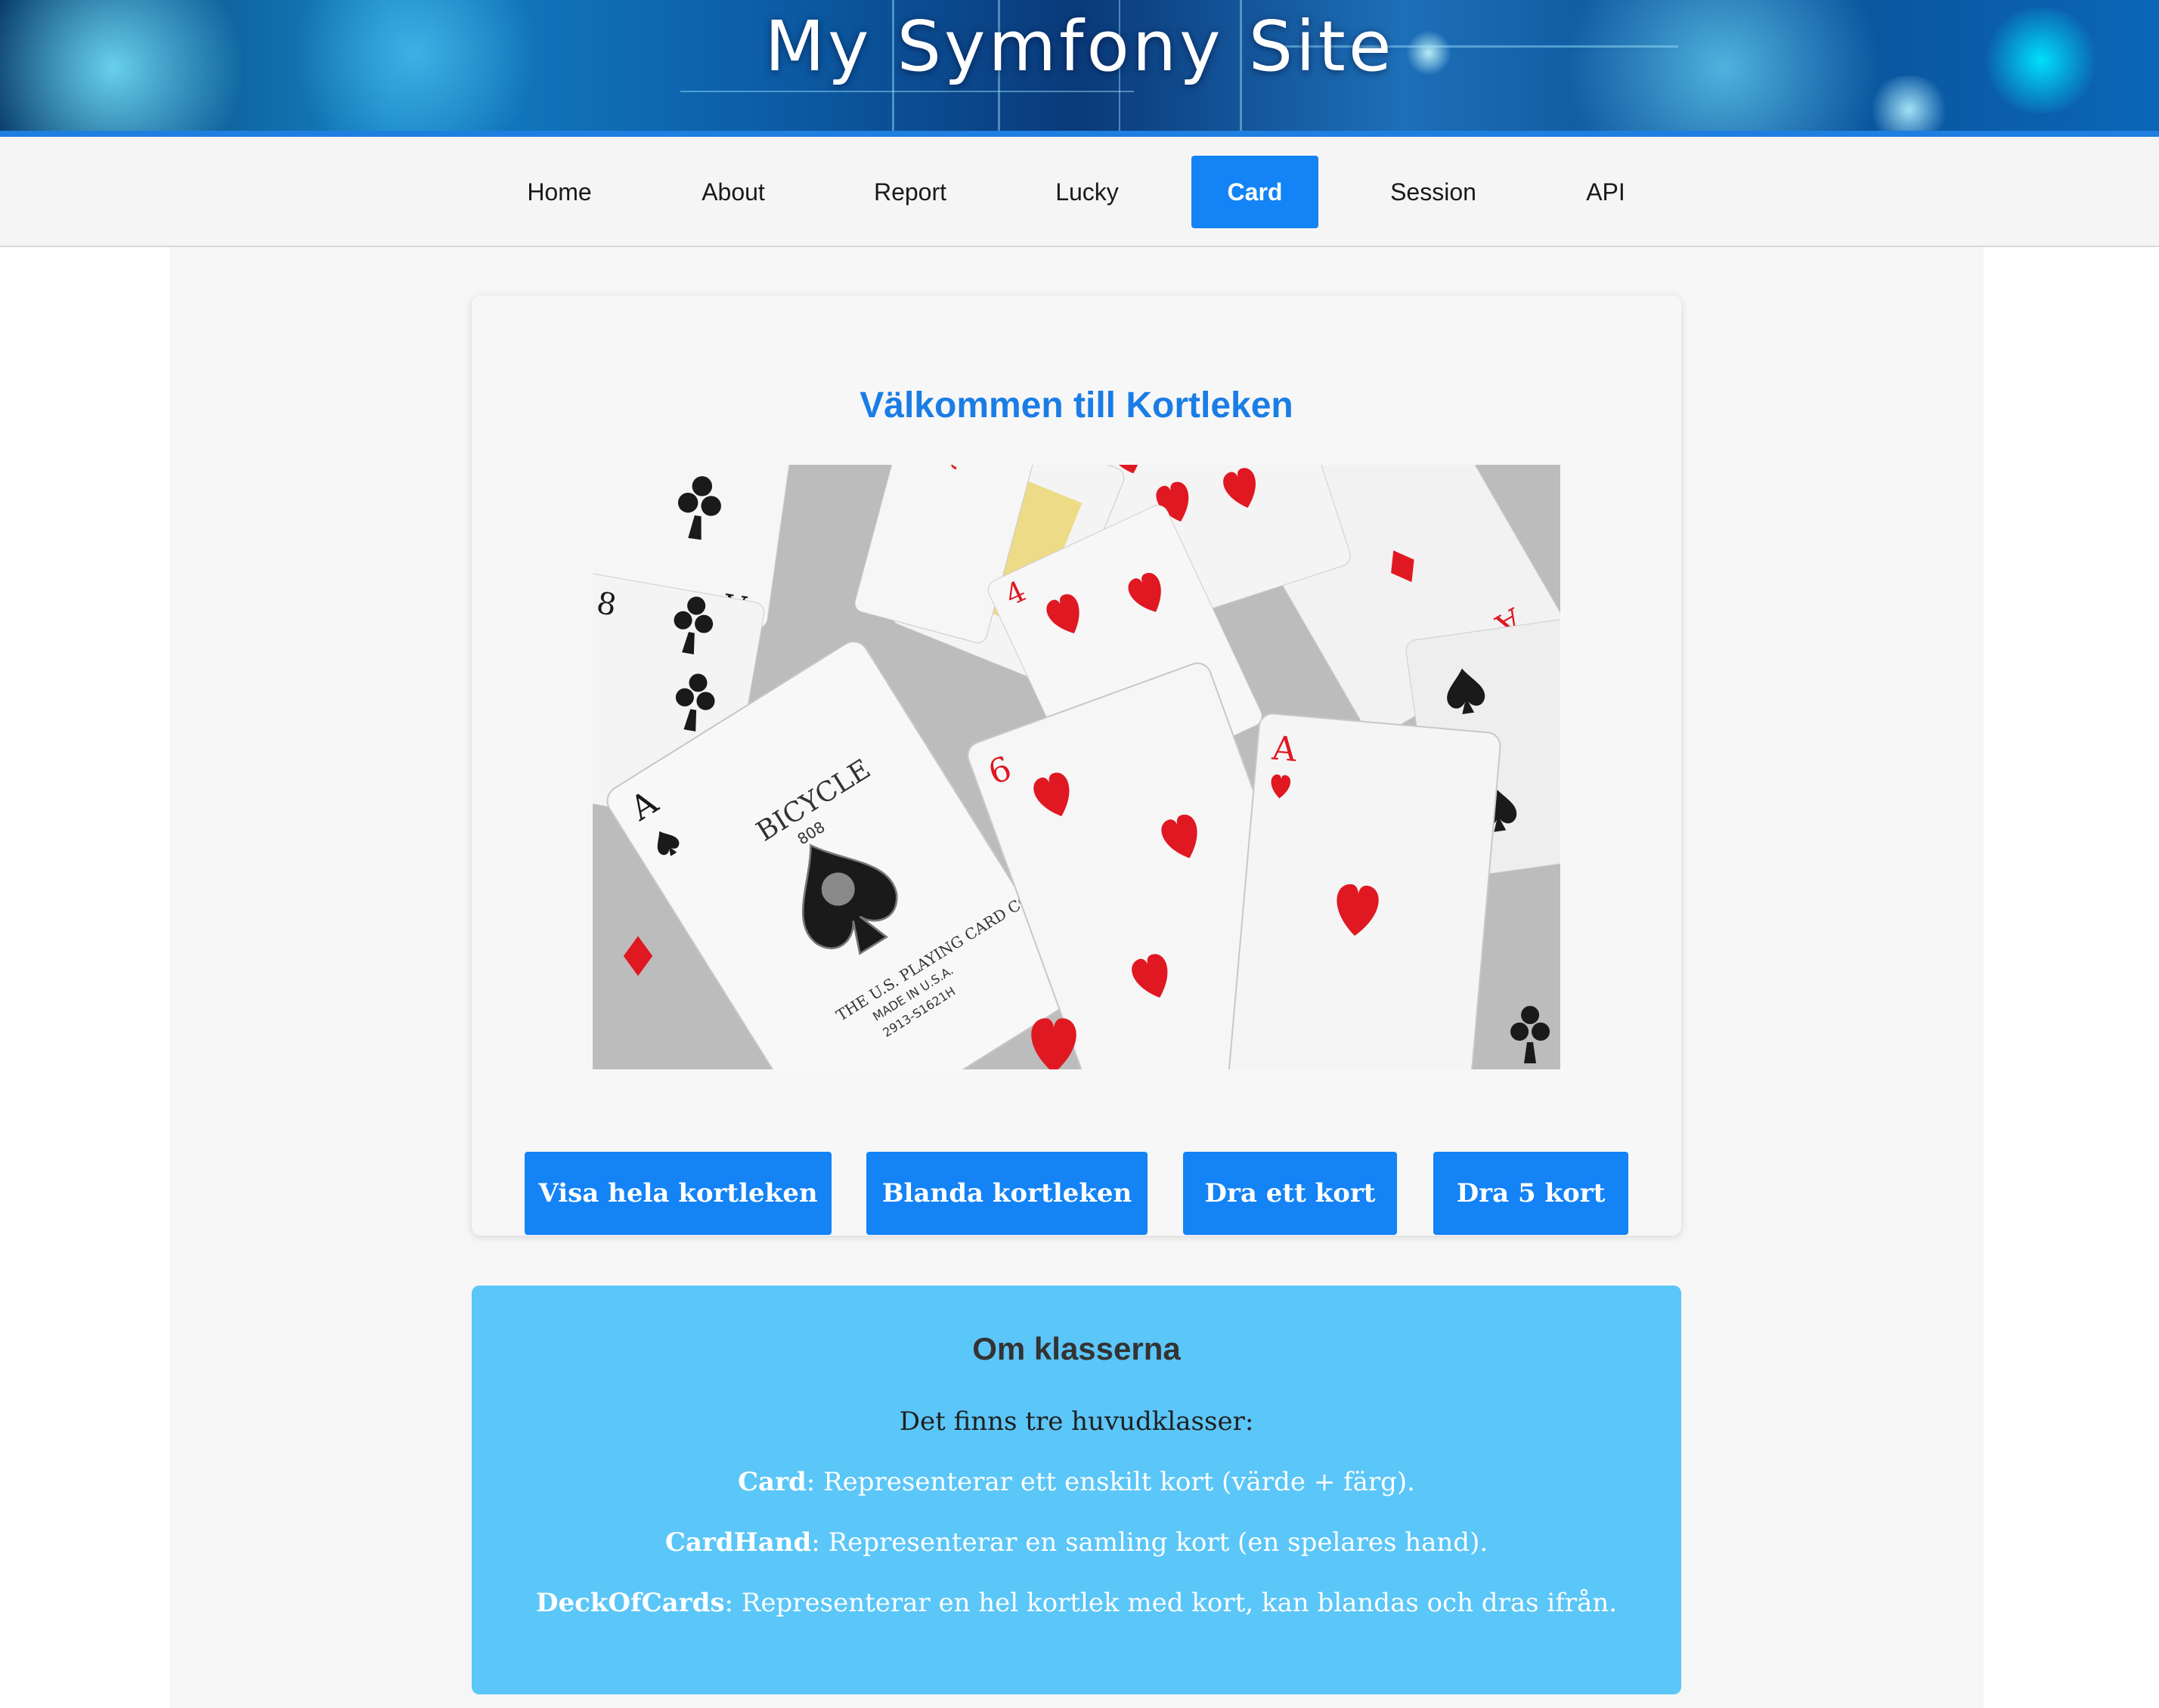  What do you see at coordinates (1079, 46) in the screenshot?
I see `site-title: My Symfony Site` at bounding box center [1079, 46].